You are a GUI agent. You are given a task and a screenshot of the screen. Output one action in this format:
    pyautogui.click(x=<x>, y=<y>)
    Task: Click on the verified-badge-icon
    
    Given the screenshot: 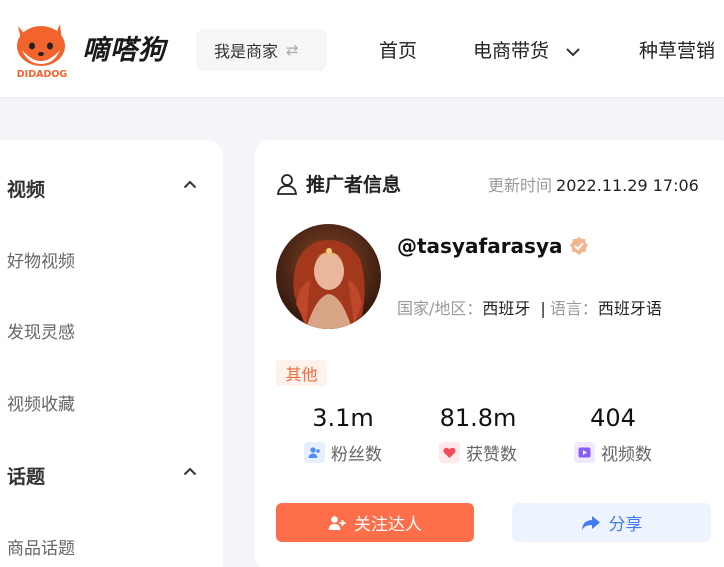 What is the action you would take?
    pyautogui.click(x=578, y=246)
    